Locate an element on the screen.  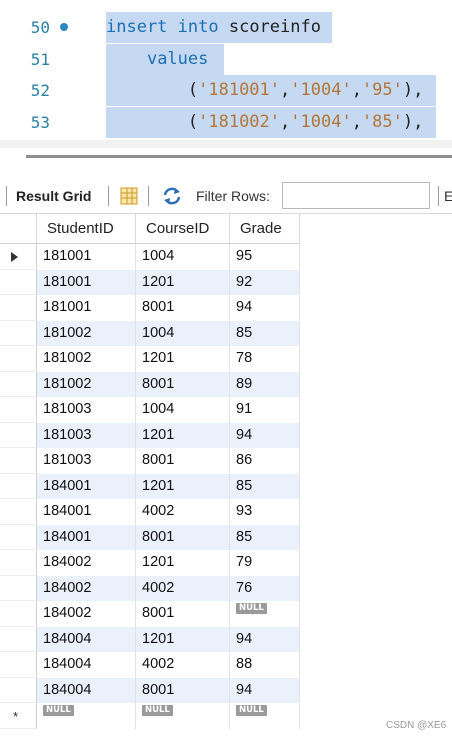
table-row: 184004 4002 88 is located at coordinates (150, 665).